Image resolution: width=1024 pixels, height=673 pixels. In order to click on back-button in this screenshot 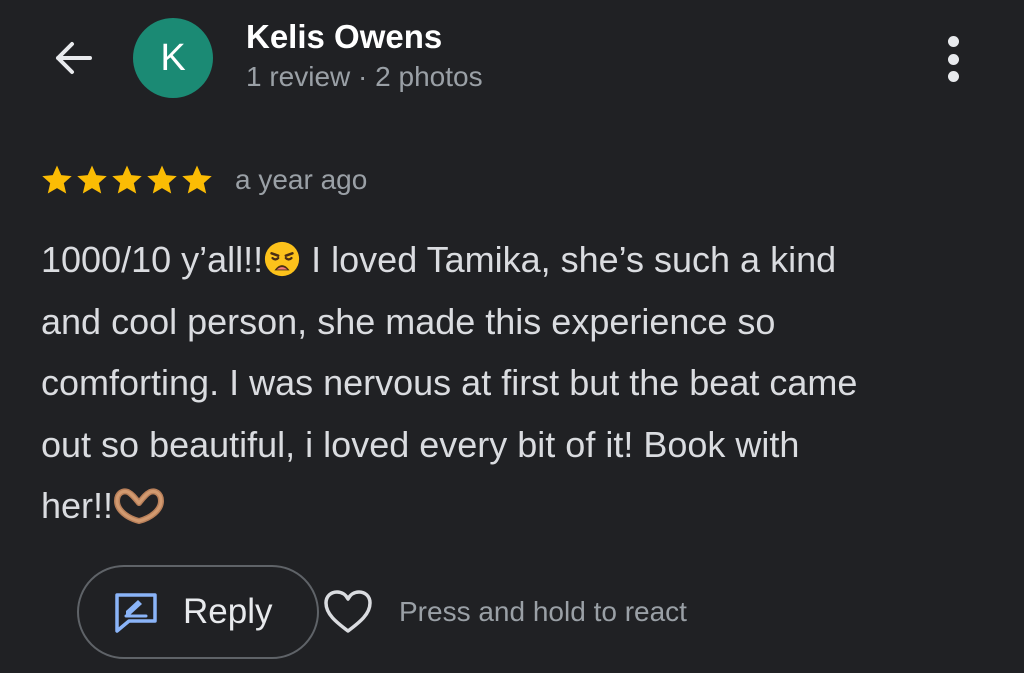, I will do `click(72, 58)`.